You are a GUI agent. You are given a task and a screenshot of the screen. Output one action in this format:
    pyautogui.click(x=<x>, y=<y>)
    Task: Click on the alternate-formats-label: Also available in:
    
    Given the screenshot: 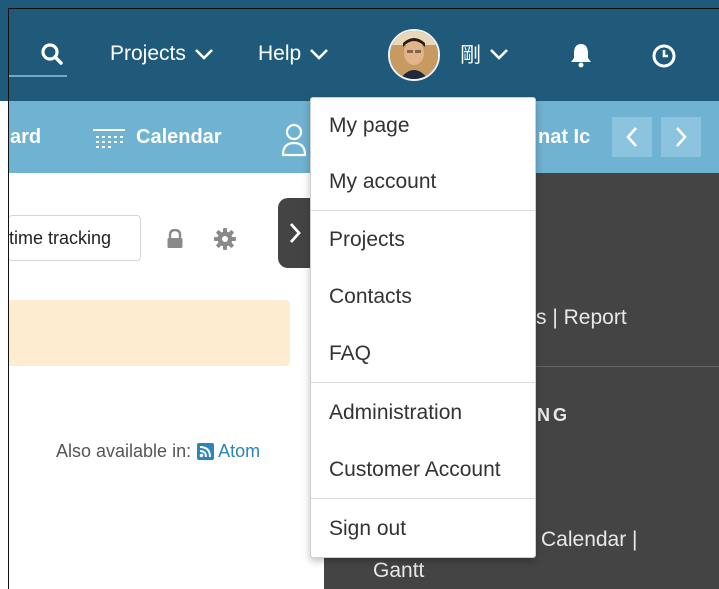 What is the action you would take?
    pyautogui.click(x=124, y=451)
    